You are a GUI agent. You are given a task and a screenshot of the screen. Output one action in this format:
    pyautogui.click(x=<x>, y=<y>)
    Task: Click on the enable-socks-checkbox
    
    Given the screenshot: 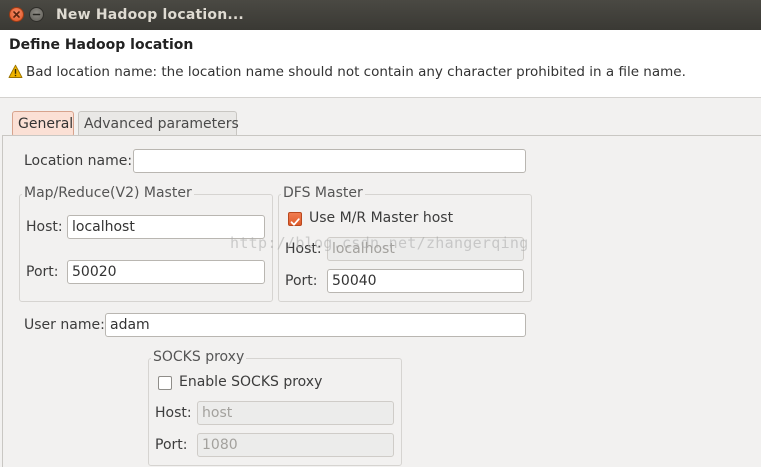 What is the action you would take?
    pyautogui.click(x=165, y=383)
    